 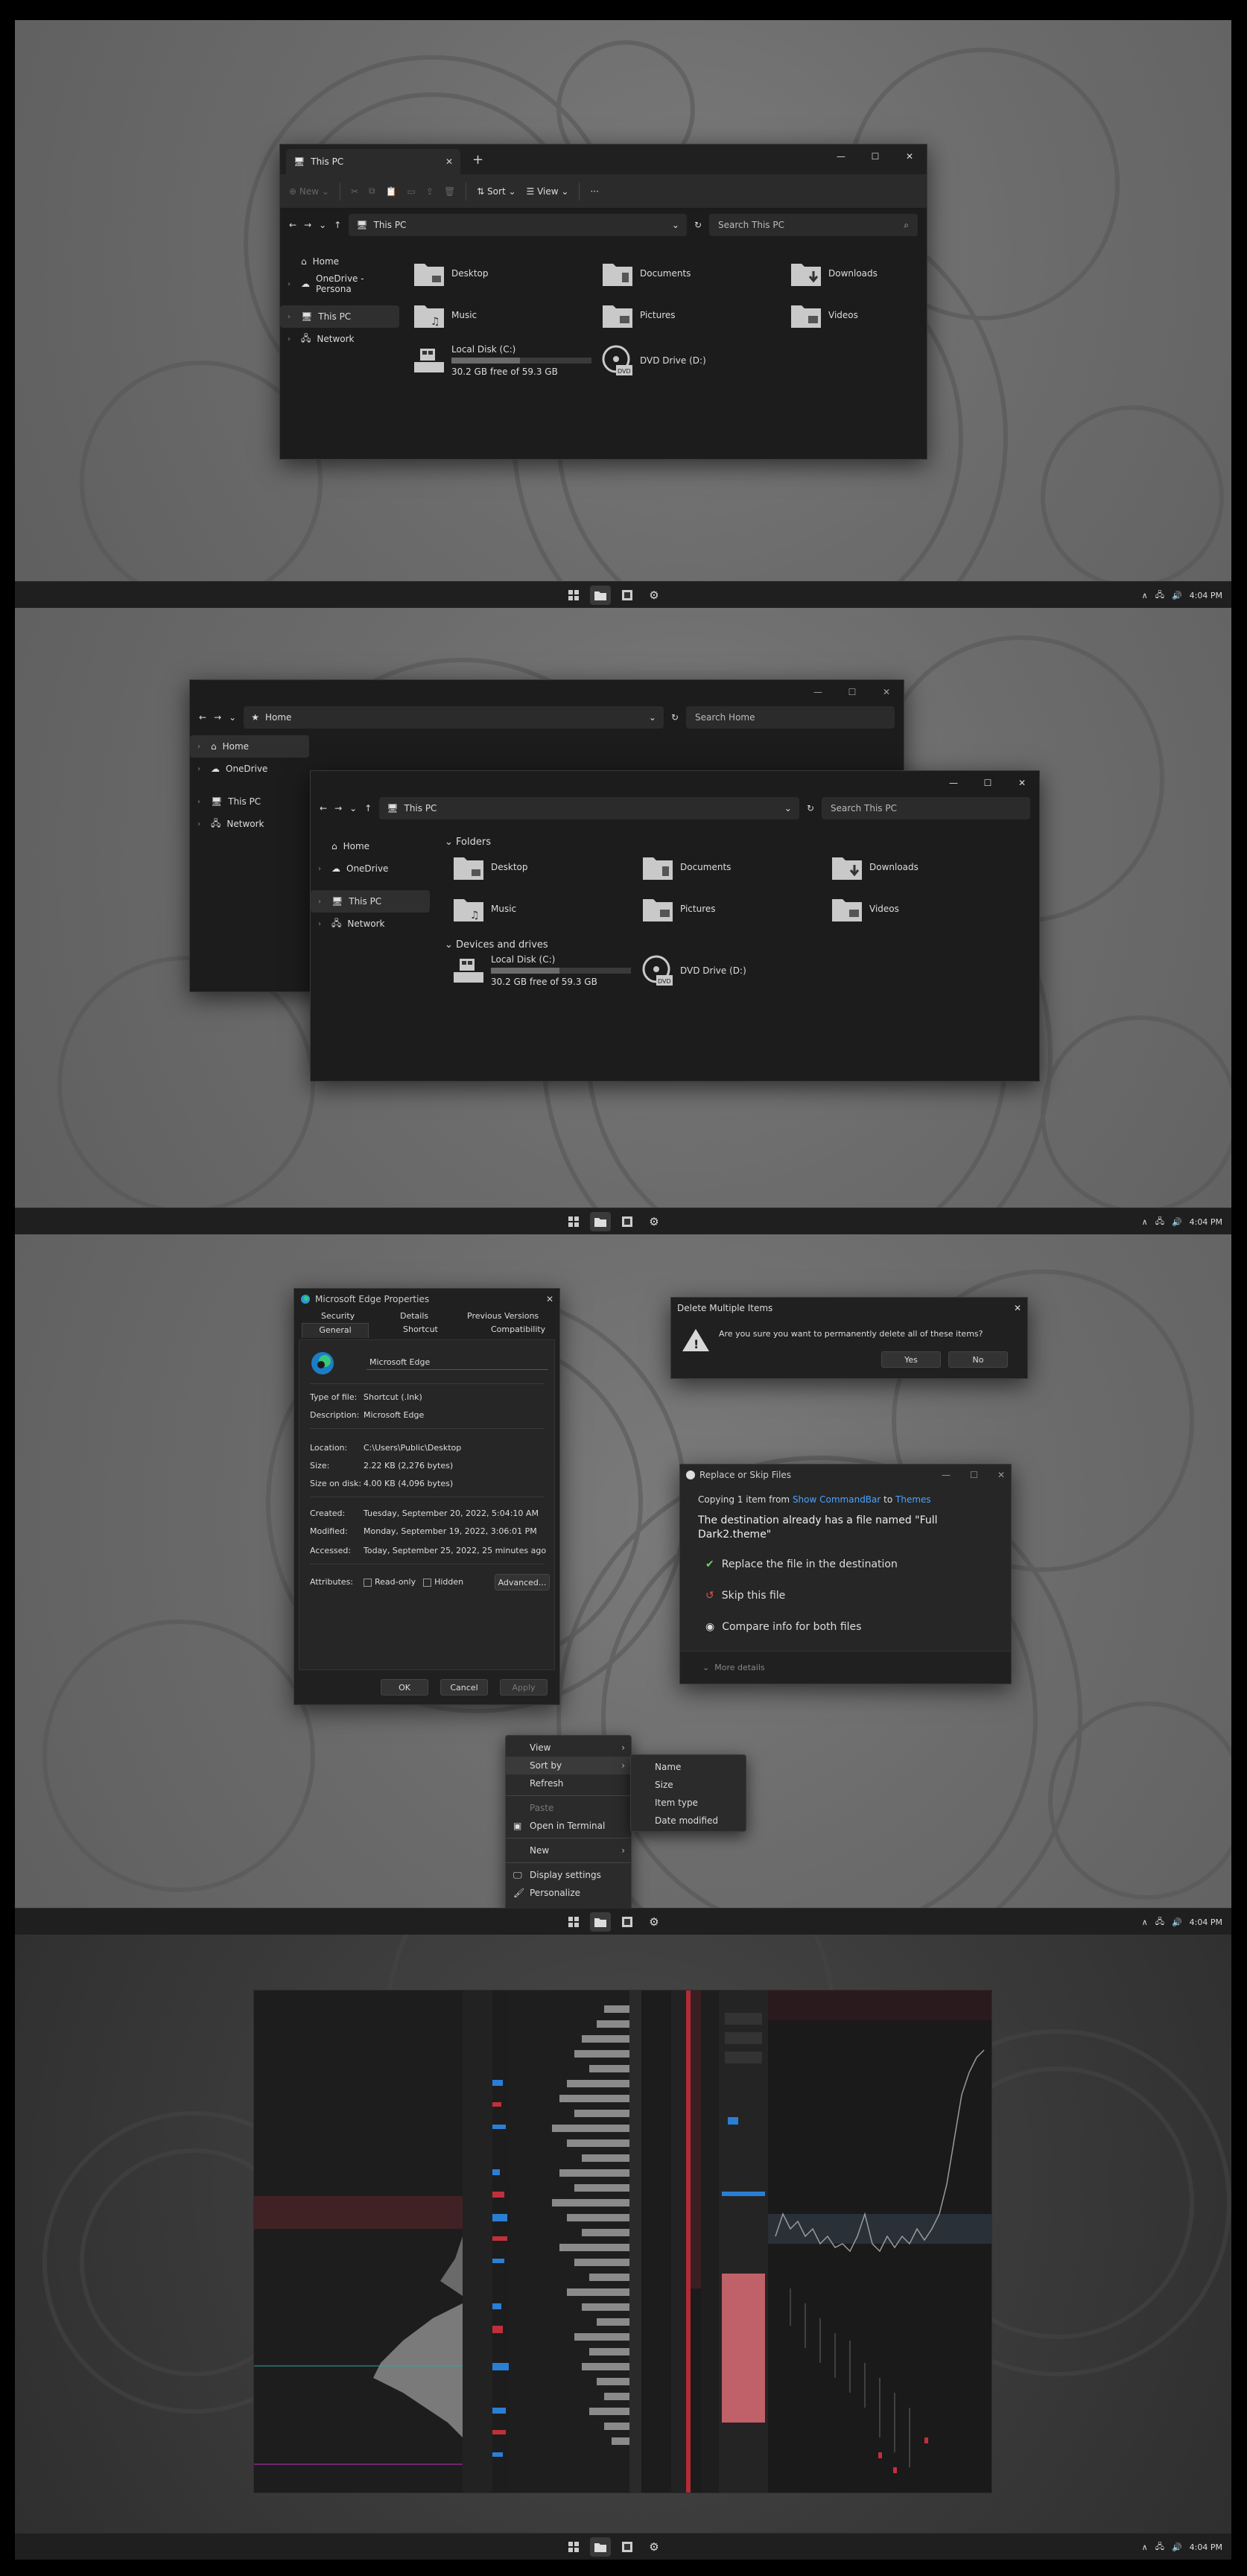 I want to click on no-button: No, so click(x=978, y=1360).